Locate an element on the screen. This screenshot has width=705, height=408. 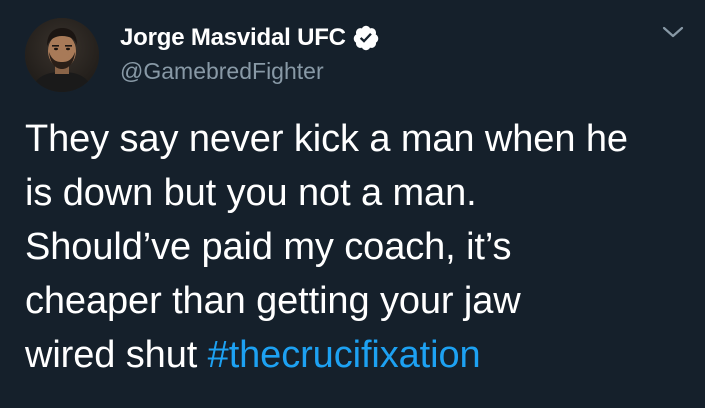
avatar-photo-icon is located at coordinates (62, 55).